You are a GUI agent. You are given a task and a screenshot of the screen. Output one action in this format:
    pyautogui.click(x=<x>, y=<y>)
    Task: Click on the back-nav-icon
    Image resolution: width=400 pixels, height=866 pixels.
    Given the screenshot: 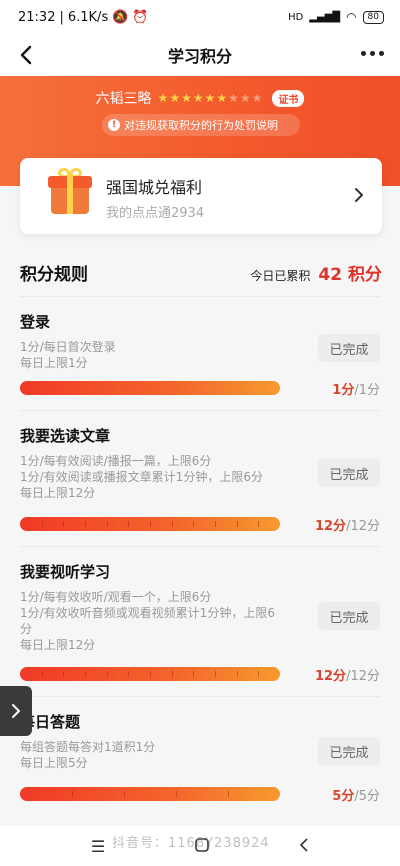 What is the action you would take?
    pyautogui.click(x=304, y=846)
    